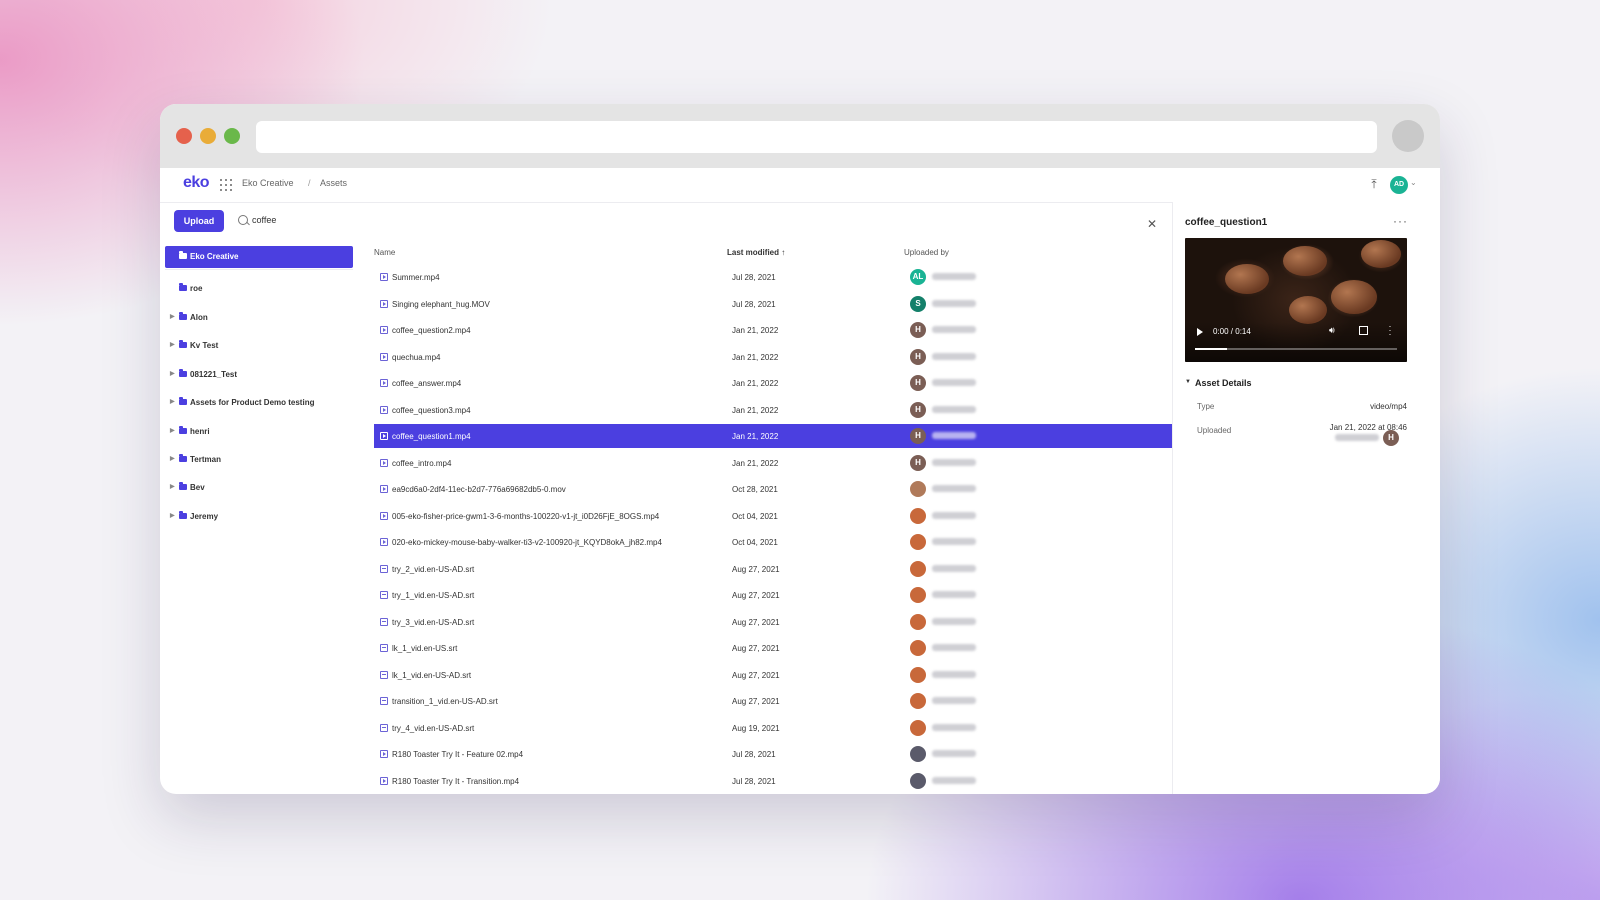 The height and width of the screenshot is (900, 1600). I want to click on table-row: Singing elephant_hug.MOV Jul 28, 2021 S, so click(773, 304).